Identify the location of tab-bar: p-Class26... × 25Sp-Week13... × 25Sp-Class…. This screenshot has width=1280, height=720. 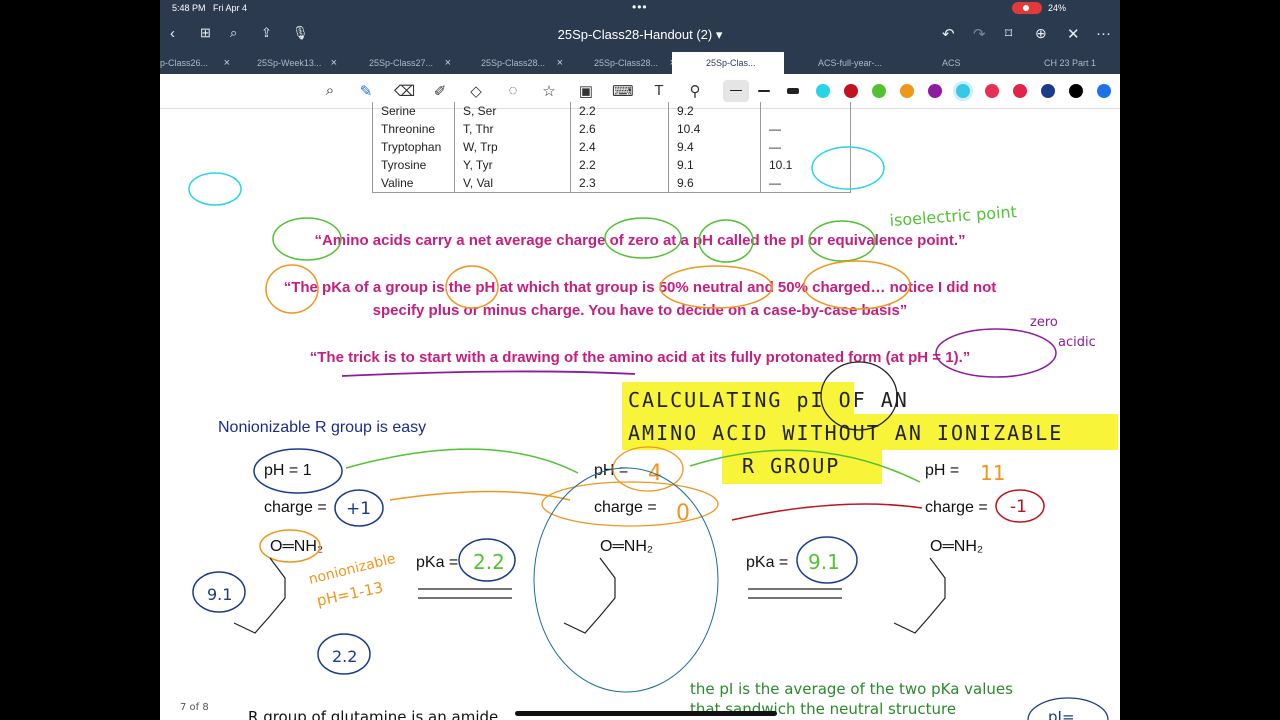
(640, 63).